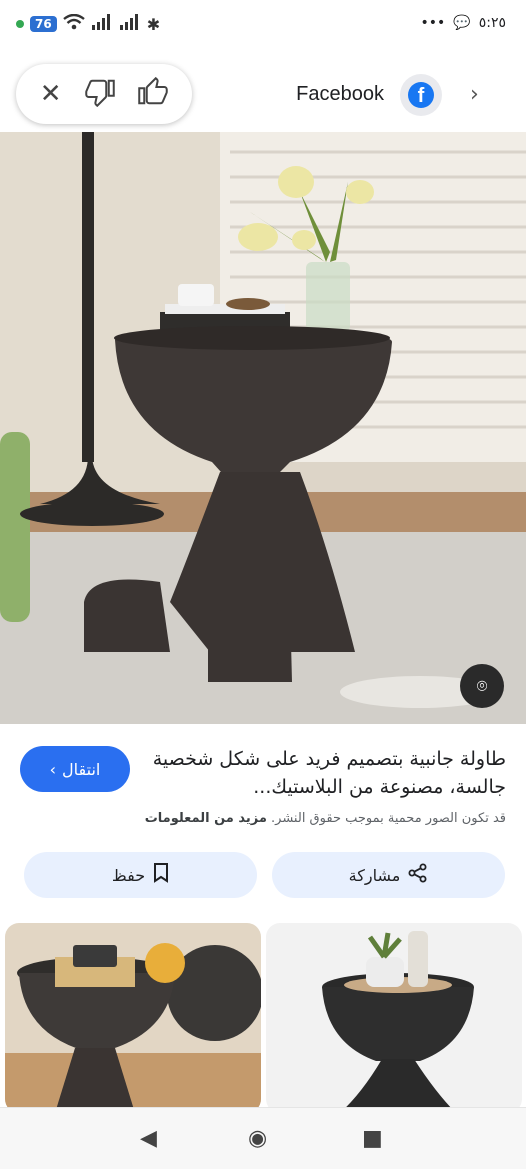 The width and height of the screenshot is (526, 1169). What do you see at coordinates (161, 875) in the screenshot?
I see `bookmark-icon` at bounding box center [161, 875].